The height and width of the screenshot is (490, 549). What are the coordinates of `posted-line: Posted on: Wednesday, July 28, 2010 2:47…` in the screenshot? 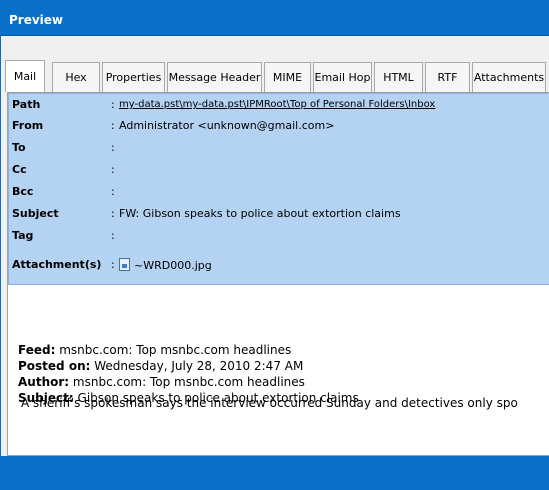 It's located at (188, 366).